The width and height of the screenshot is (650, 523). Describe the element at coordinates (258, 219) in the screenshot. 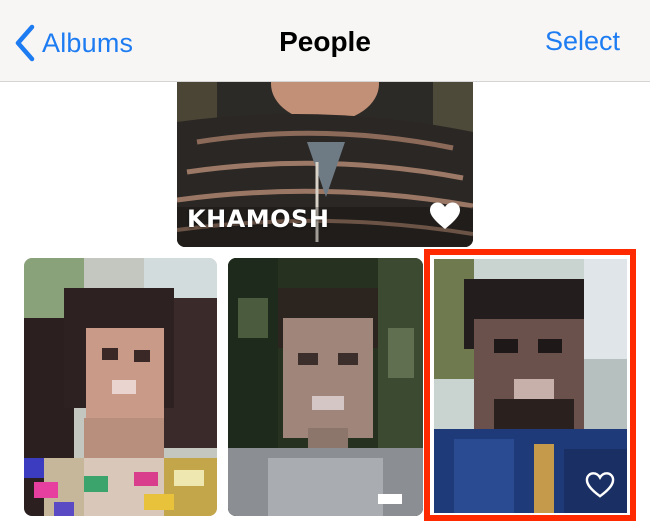

I see `person-name: KHAMOSH` at that location.